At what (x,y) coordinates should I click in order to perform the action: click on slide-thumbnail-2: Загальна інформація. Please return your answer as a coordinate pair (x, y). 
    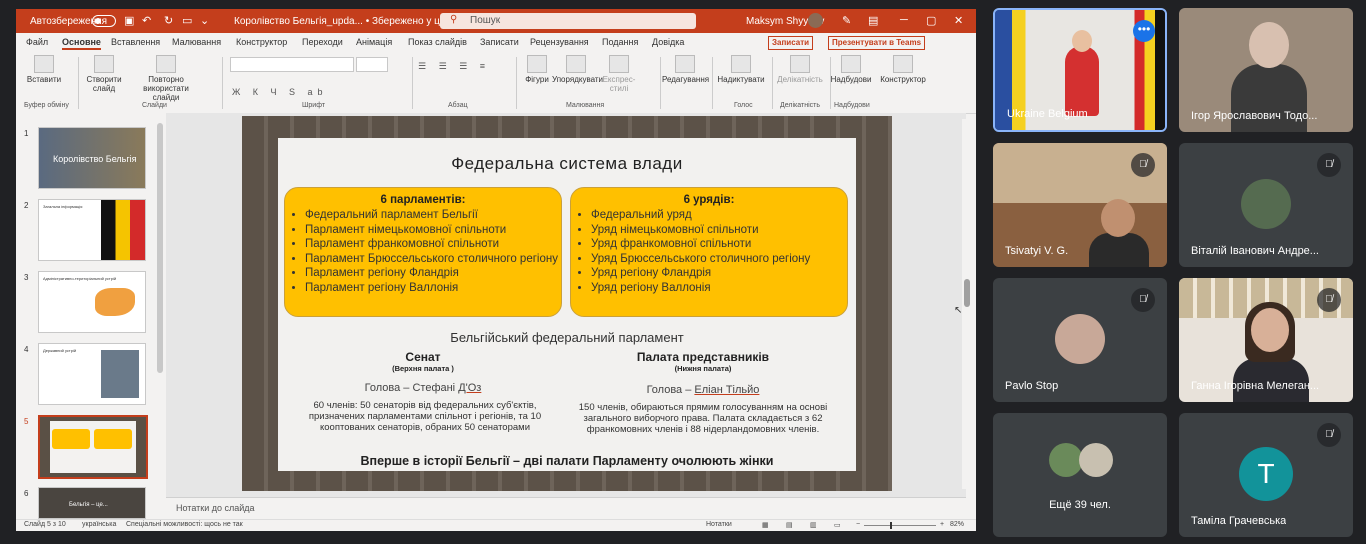
    Looking at the image, I should click on (92, 230).